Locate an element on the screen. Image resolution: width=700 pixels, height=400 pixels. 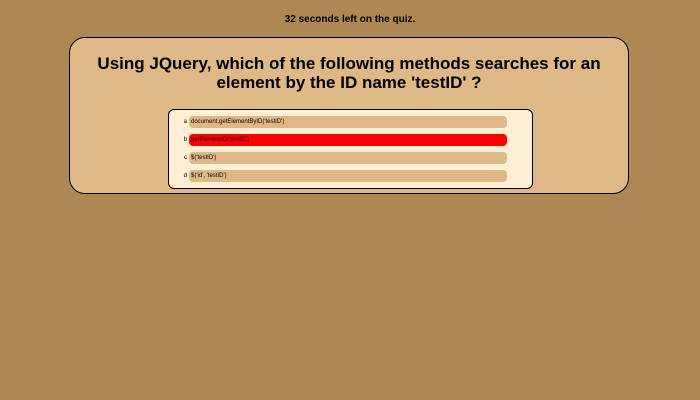
answer-row-d: d $('id', 'testID') is located at coordinates (338, 176).